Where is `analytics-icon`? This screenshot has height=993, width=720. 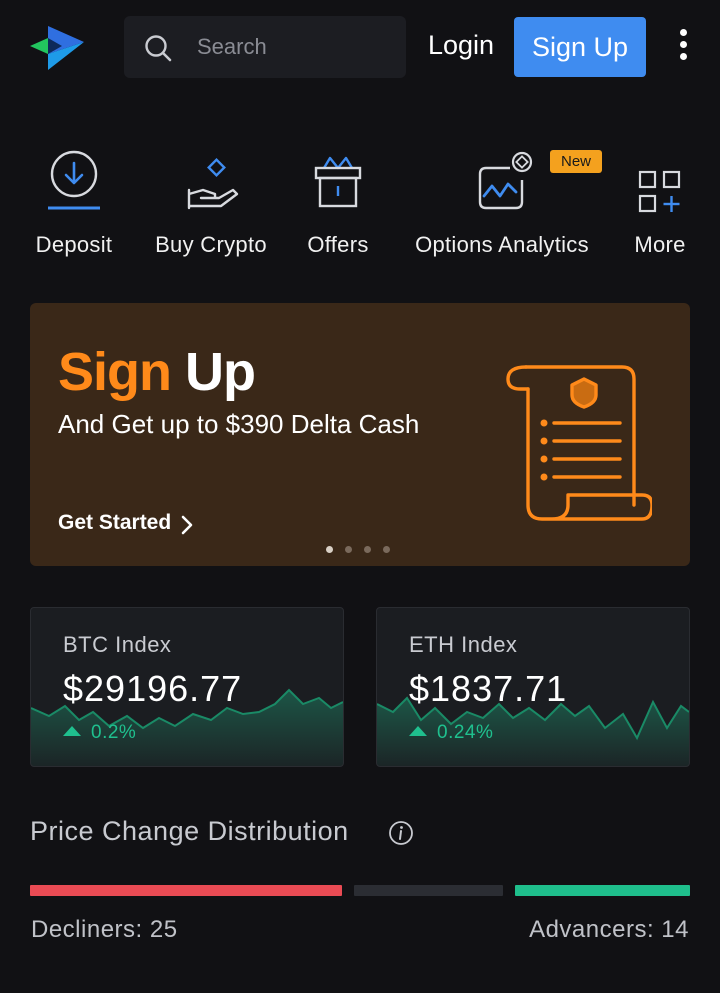 analytics-icon is located at coordinates (505, 180).